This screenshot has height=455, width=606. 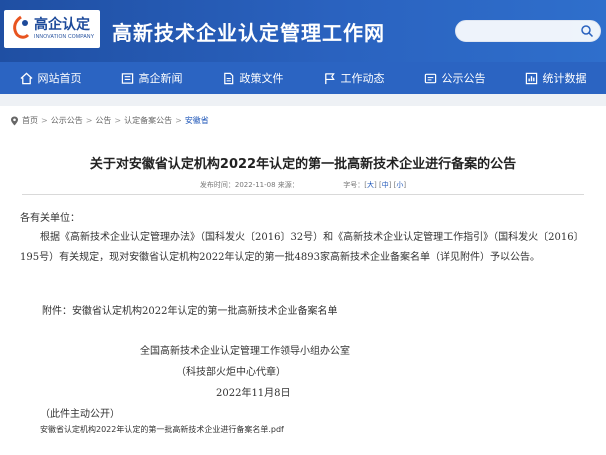 I want to click on search-box, so click(x=528, y=31).